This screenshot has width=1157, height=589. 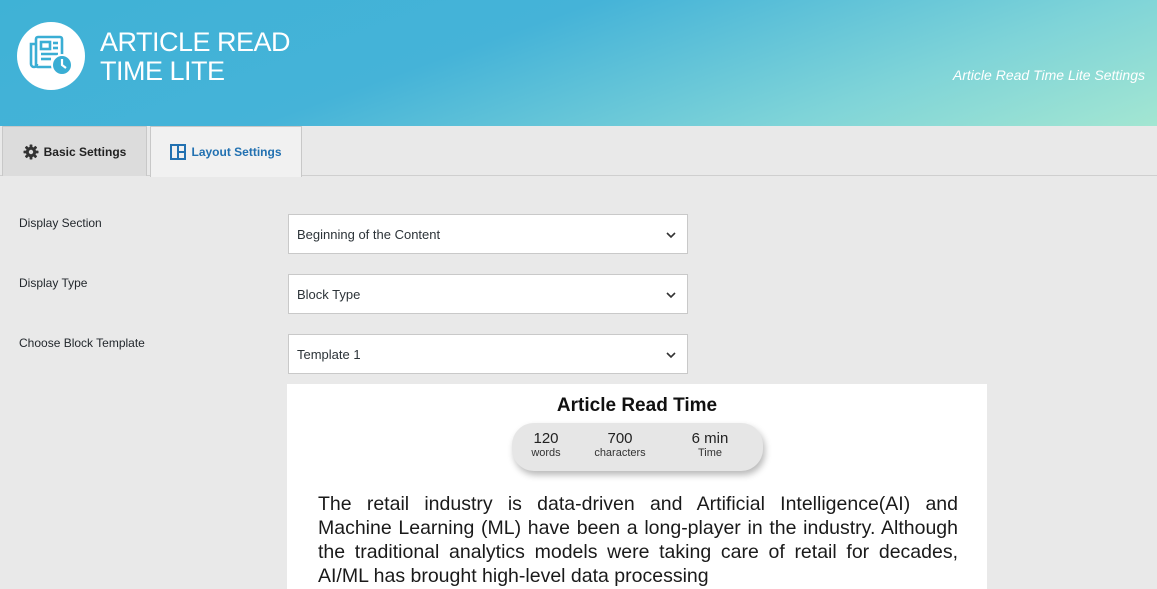 What do you see at coordinates (637, 405) in the screenshot?
I see `preview-title: Article Read Time` at bounding box center [637, 405].